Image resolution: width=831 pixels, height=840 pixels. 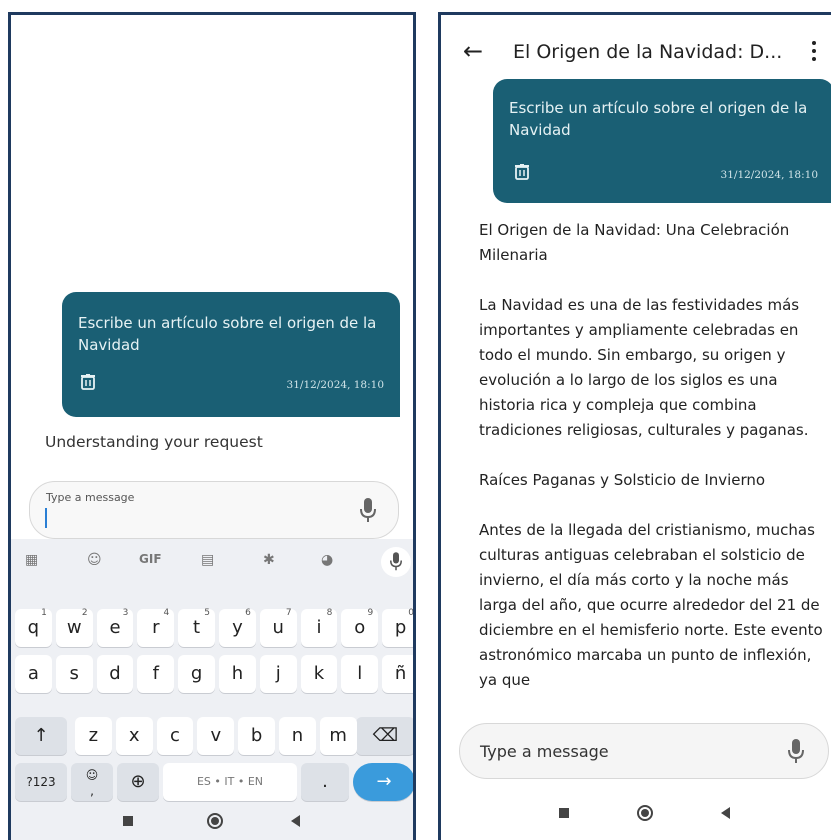 I want to click on key-label: k, so click(x=319, y=673).